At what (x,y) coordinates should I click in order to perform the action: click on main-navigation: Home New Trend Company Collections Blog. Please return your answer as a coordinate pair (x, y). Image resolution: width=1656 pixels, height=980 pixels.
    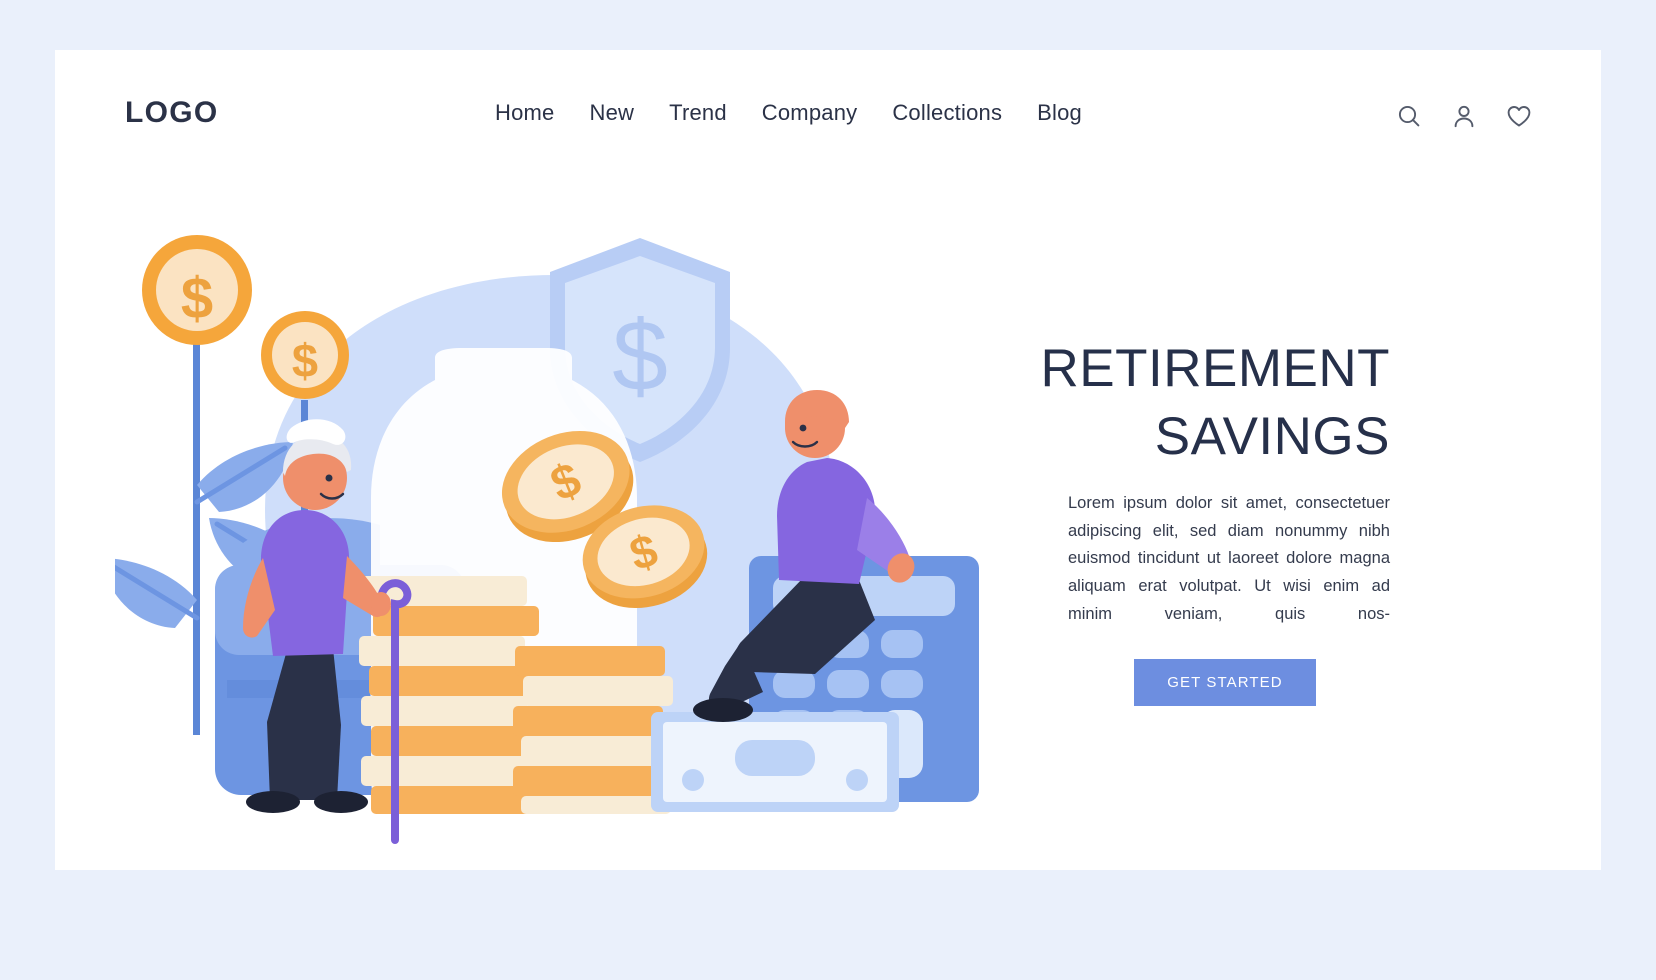
    Looking at the image, I should click on (788, 113).